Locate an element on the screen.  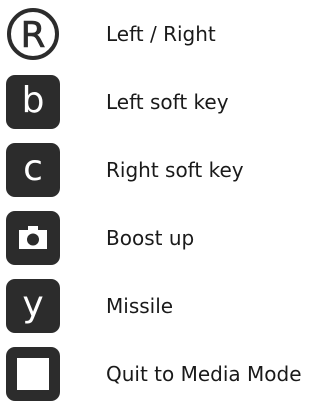
control-label-missile: Missile is located at coordinates (140, 306).